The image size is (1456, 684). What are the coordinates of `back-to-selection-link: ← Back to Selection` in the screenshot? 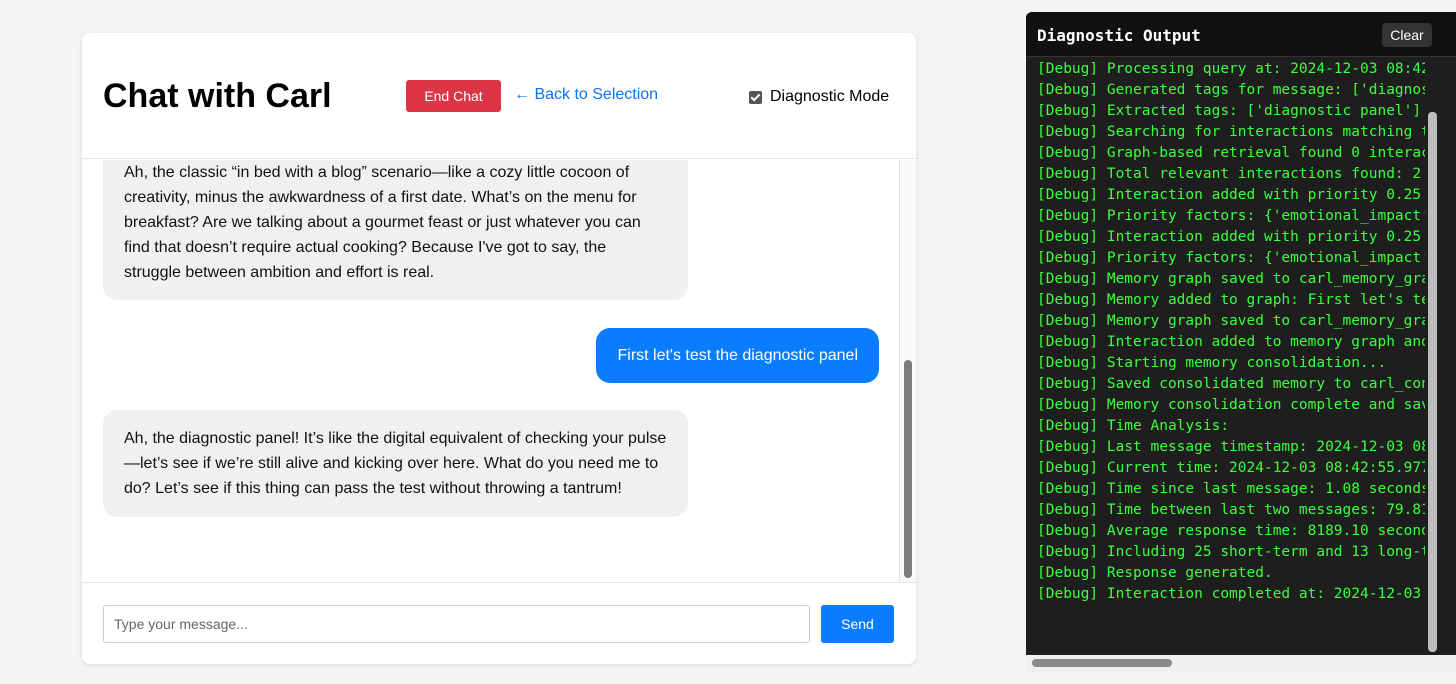 It's located at (586, 95).